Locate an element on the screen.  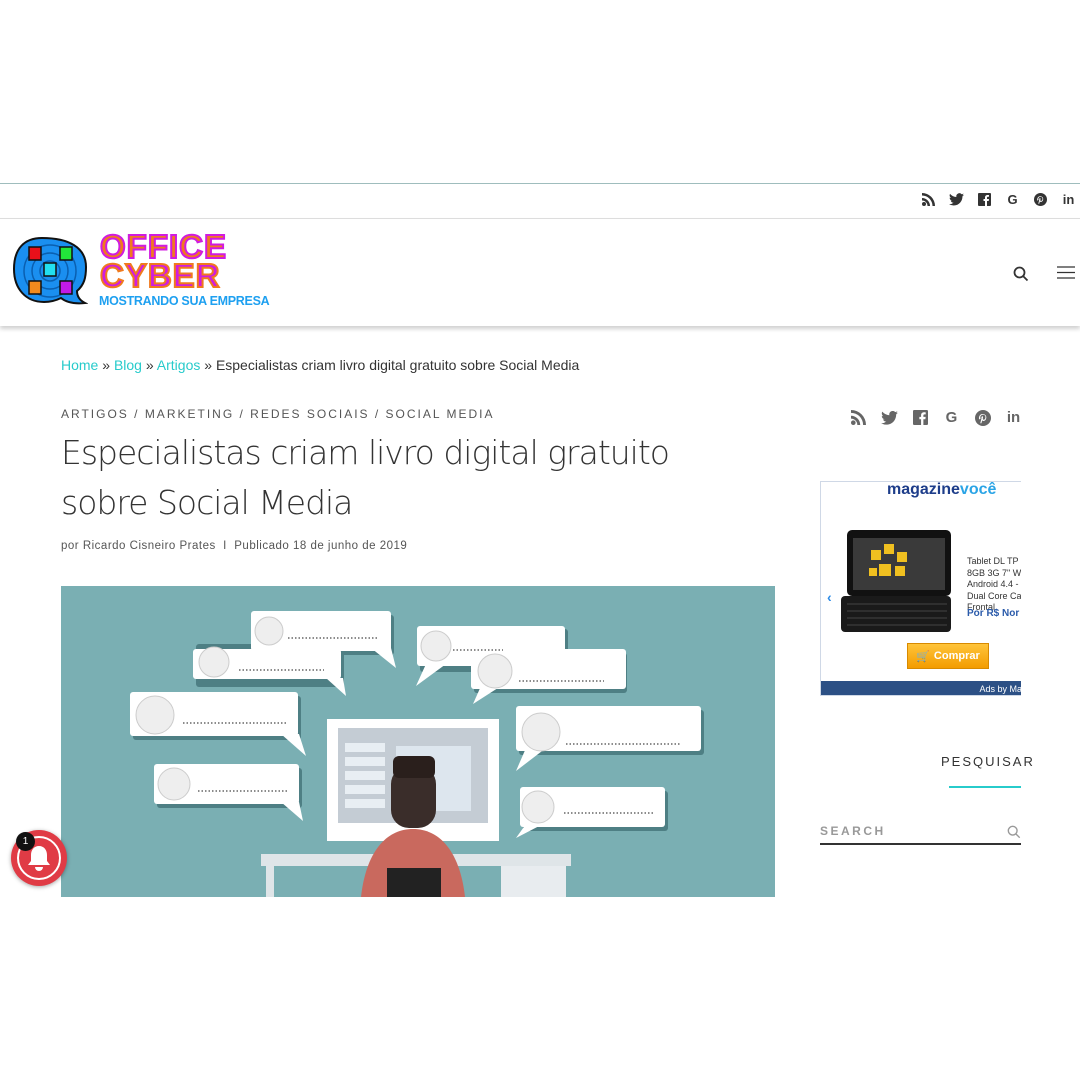
breadcrumb-blog: Blog is located at coordinates (128, 365).